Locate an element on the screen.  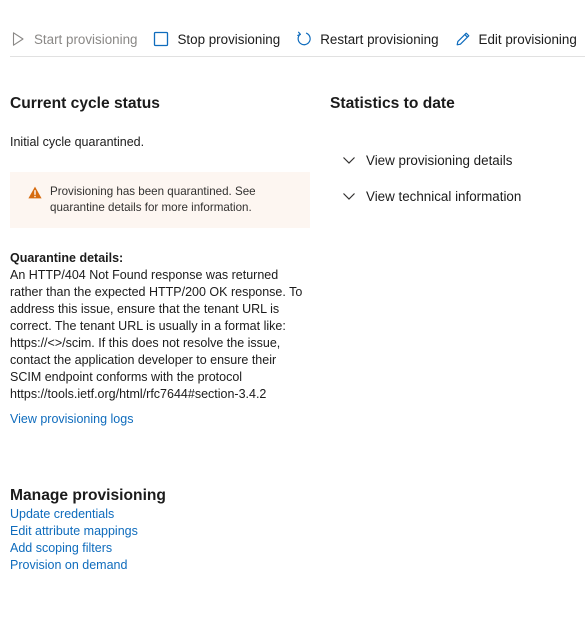
current-cycle-heading: Current cycle status is located at coordinates (85, 103).